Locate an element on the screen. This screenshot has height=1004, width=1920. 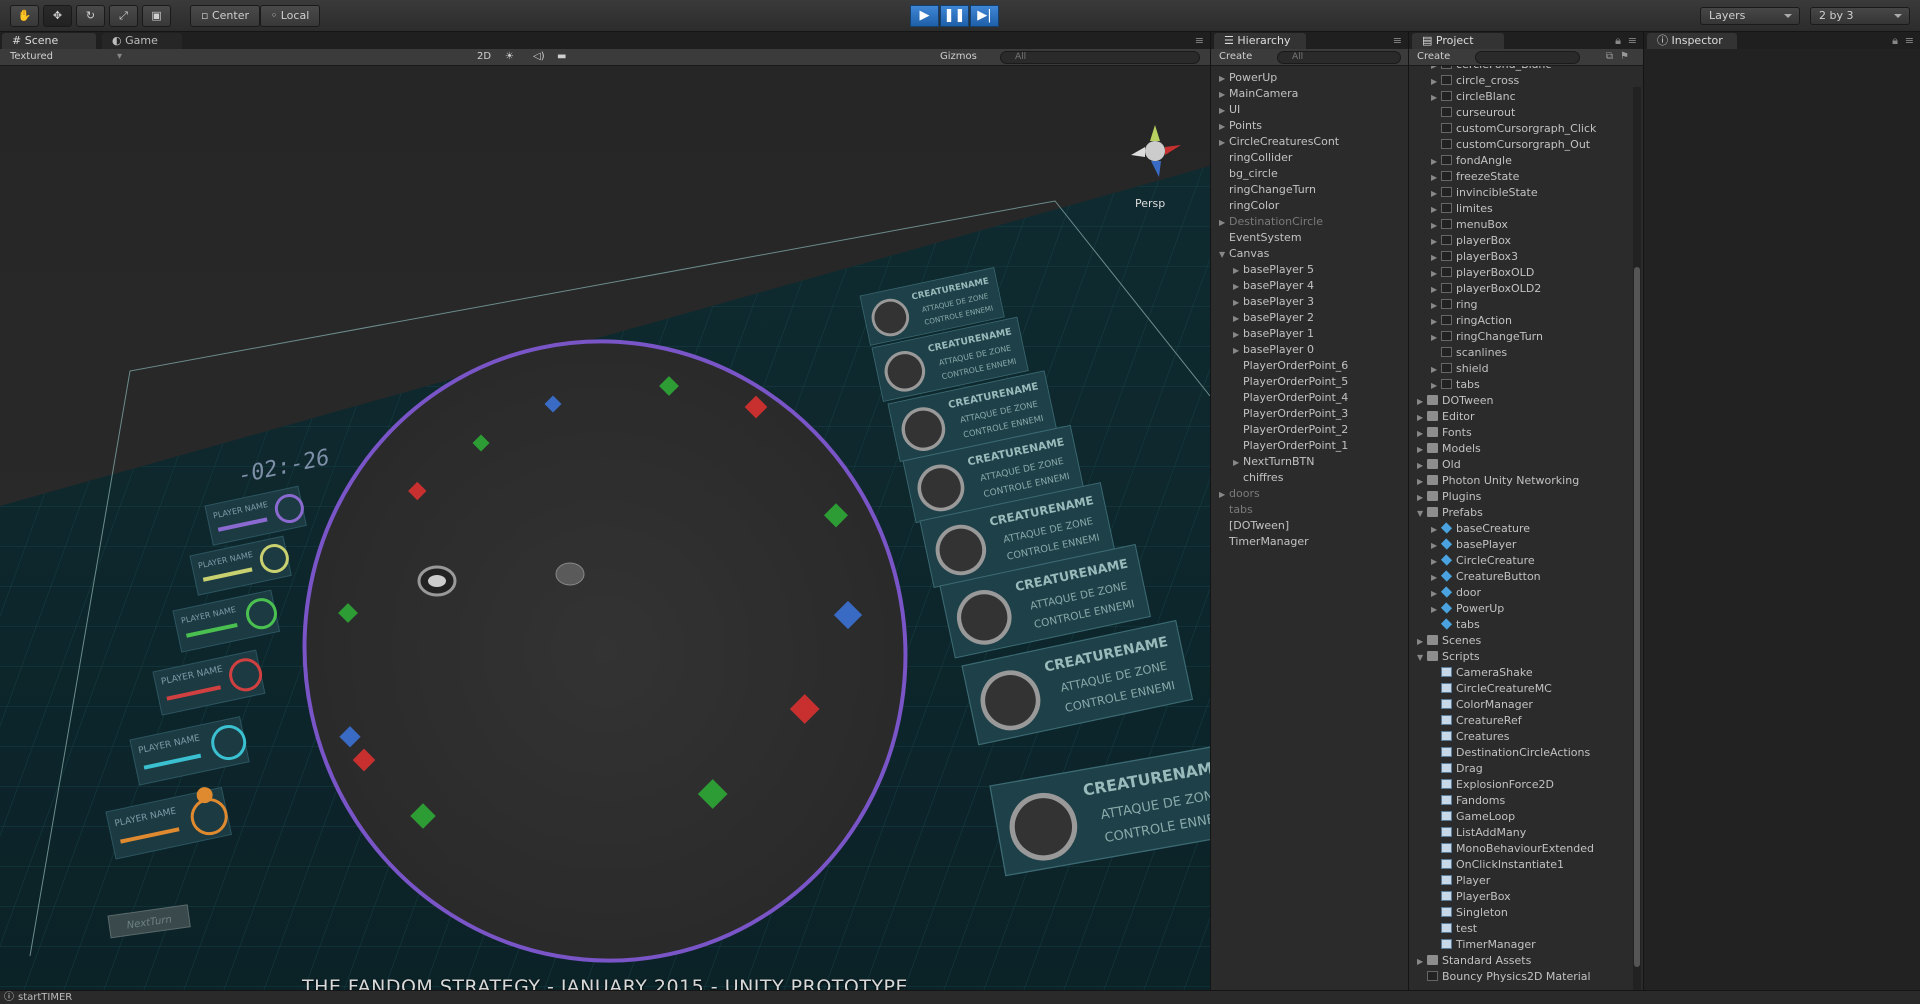
project-item: Creatures is located at coordinates (1520, 737).